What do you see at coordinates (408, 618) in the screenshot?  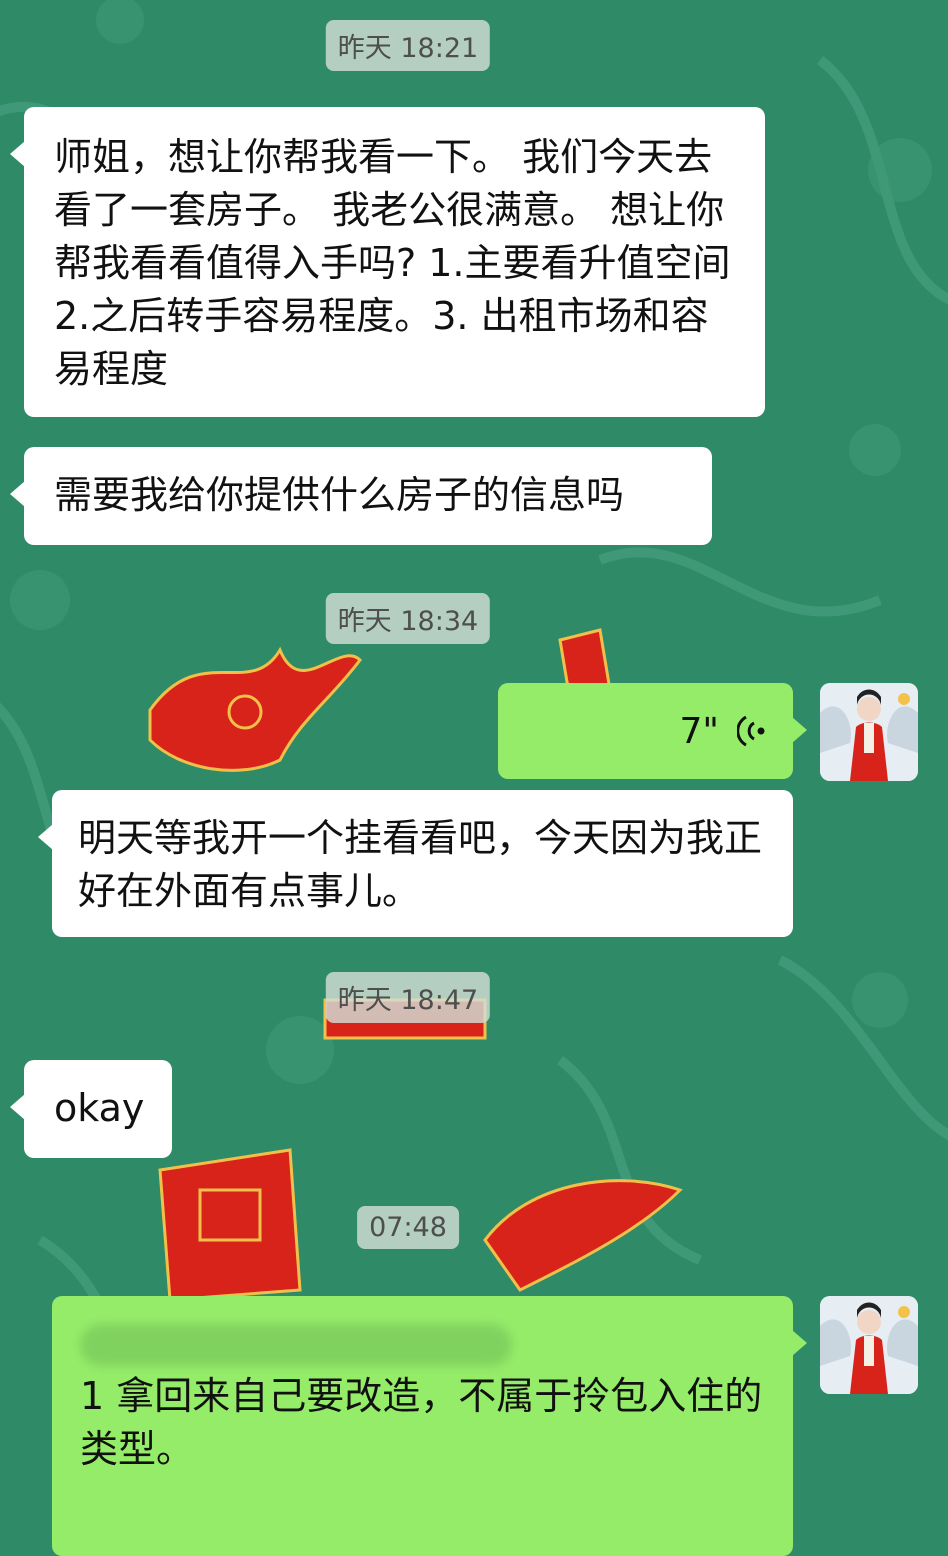 I see `timestamp: 昨天 18:34` at bounding box center [408, 618].